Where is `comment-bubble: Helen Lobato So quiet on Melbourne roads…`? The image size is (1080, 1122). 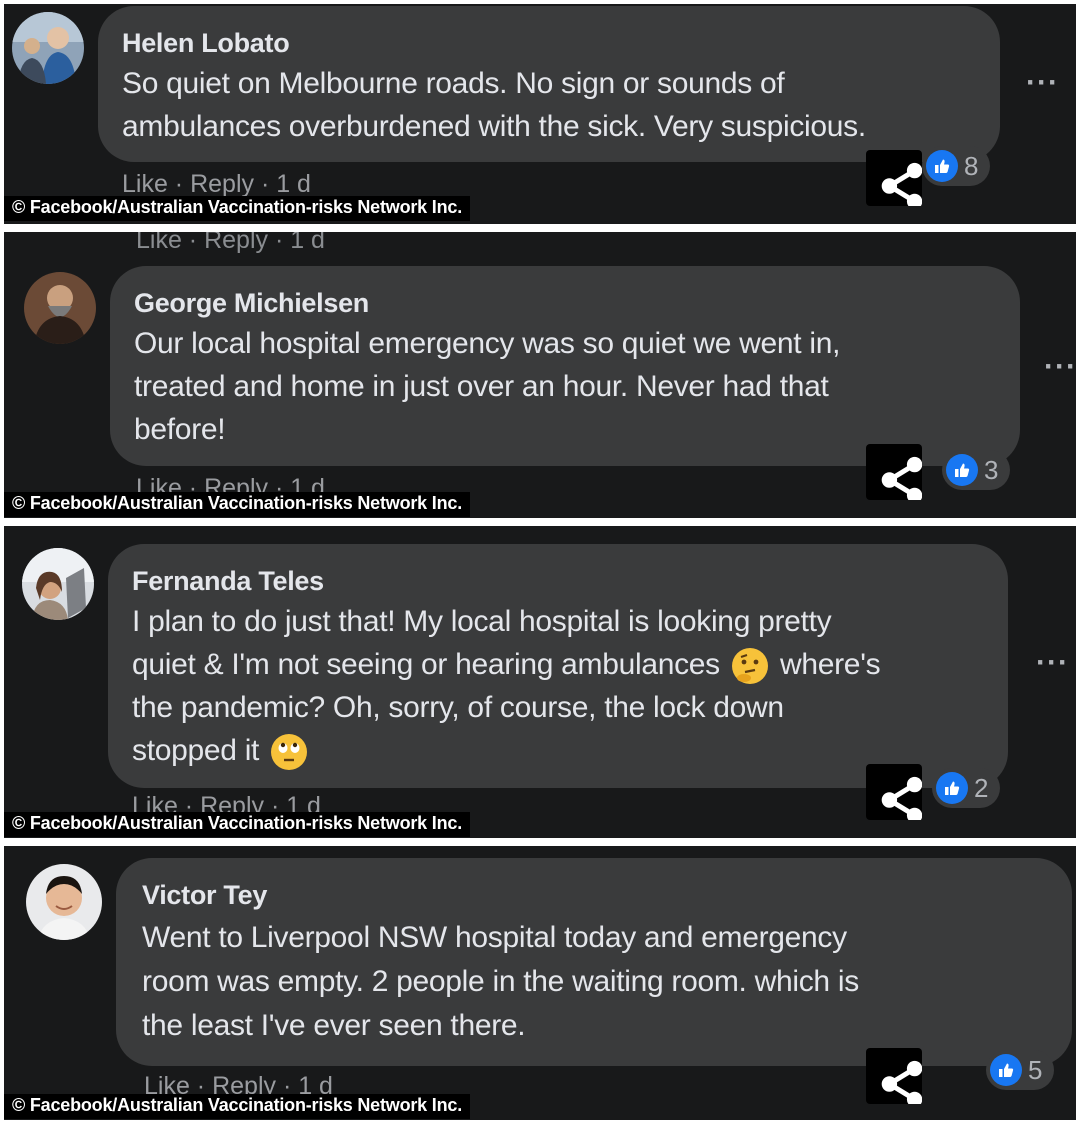 comment-bubble: Helen Lobato So quiet on Melbourne roads… is located at coordinates (549, 84).